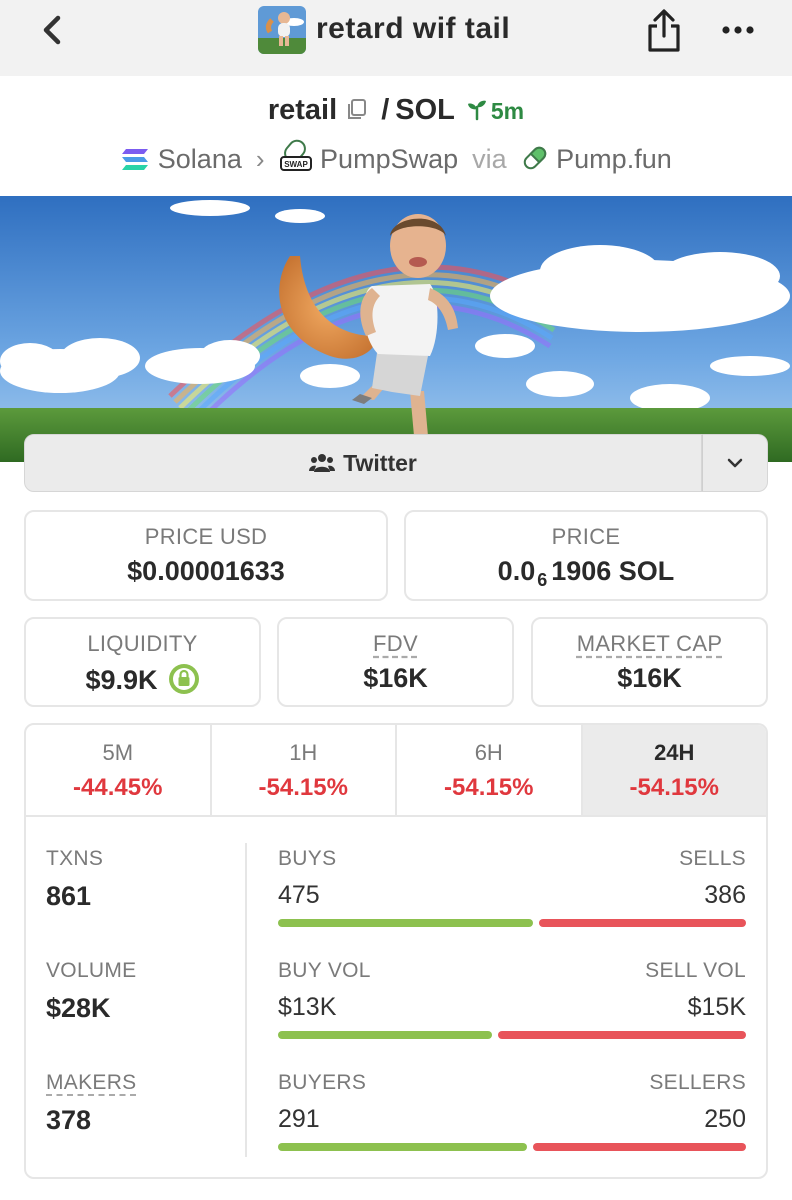 The height and width of the screenshot is (1200, 792). What do you see at coordinates (639, 1147) in the screenshot?
I see `sellers-bar` at bounding box center [639, 1147].